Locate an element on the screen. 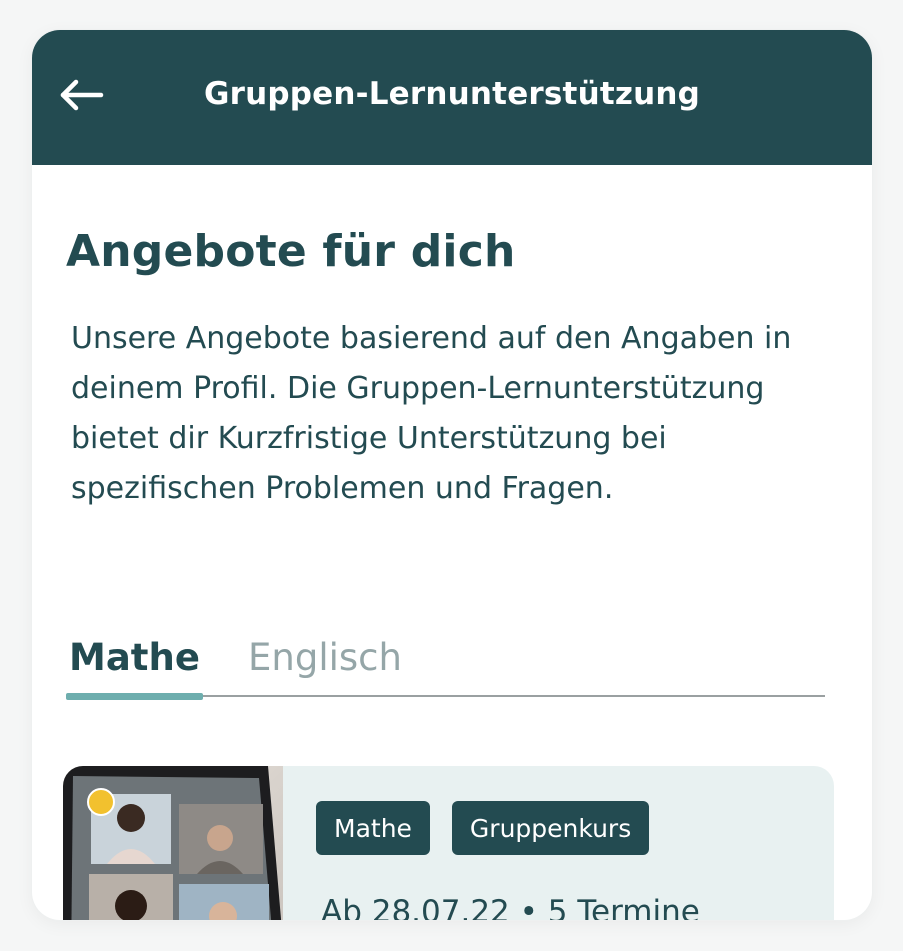 The width and height of the screenshot is (903, 951). tag-list: Mathe Gruppenkurs is located at coordinates (483, 828).